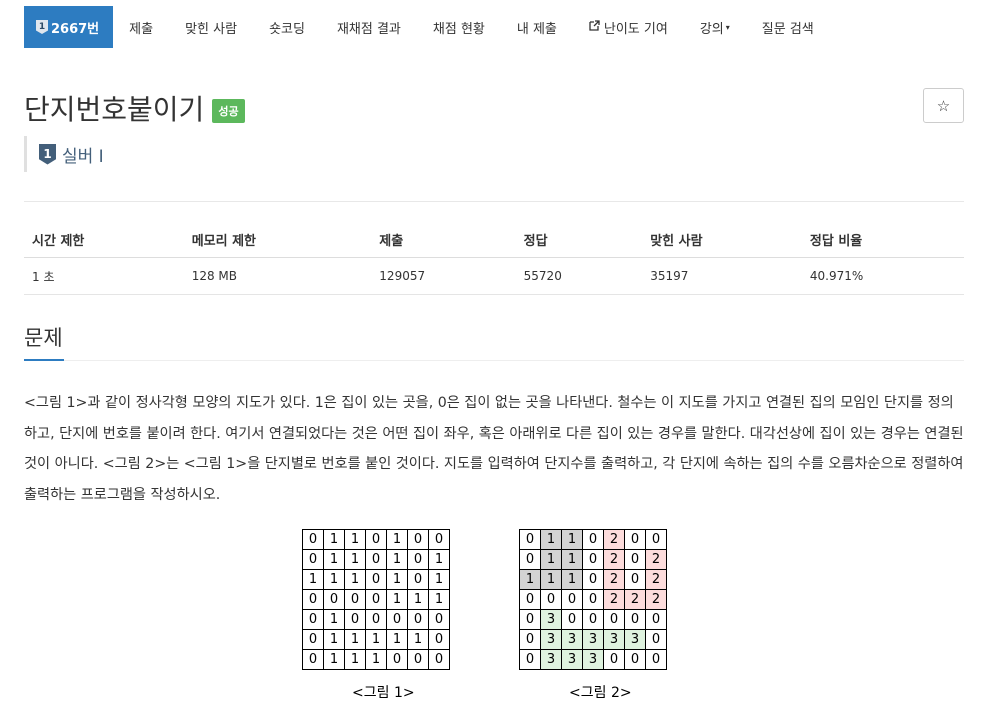  What do you see at coordinates (211, 27) in the screenshot?
I see `nav-solved-users: 맞힌 사람` at bounding box center [211, 27].